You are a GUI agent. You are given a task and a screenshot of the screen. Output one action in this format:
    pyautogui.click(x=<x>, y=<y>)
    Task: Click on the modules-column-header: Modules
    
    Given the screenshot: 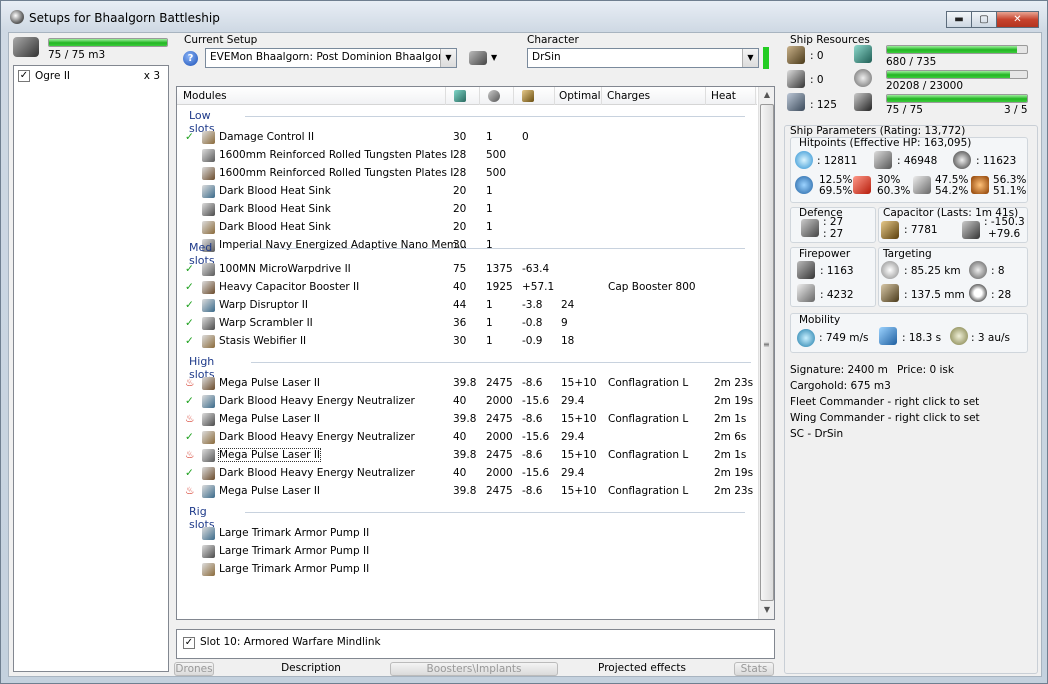 What is the action you would take?
    pyautogui.click(x=205, y=96)
    